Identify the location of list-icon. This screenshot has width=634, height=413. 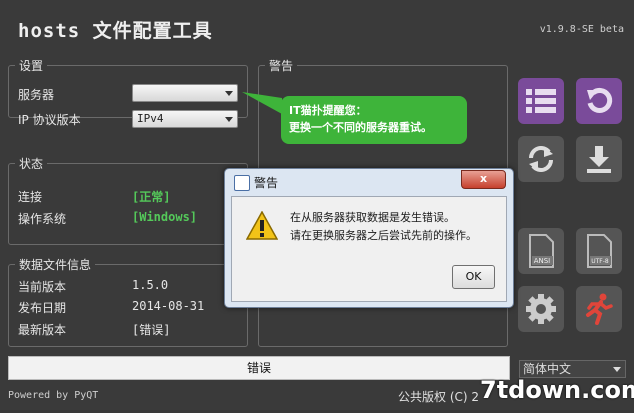
(541, 101).